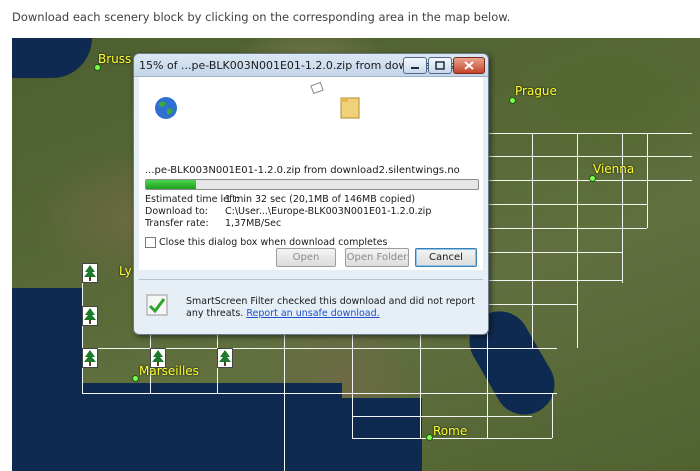 The image size is (700, 471). Describe the element at coordinates (135, 378) in the screenshot. I see `city-dot-marseilles` at that location.